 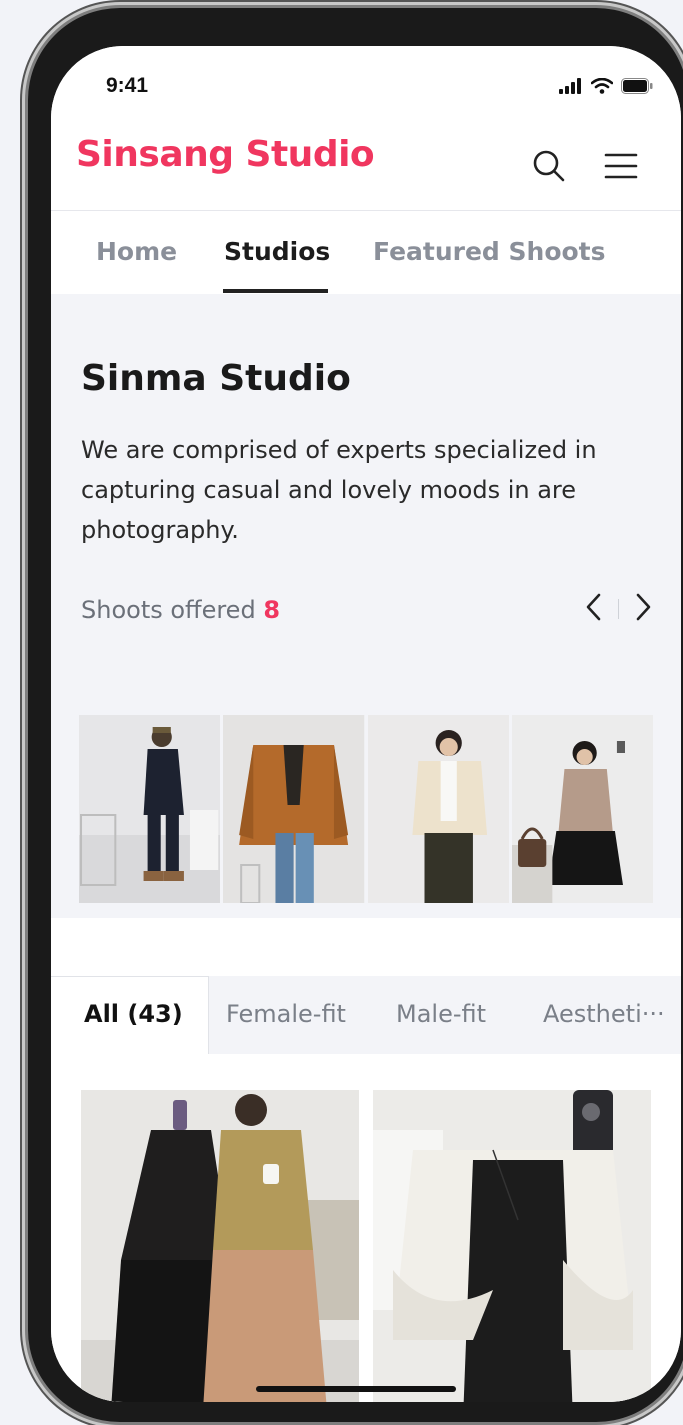 What do you see at coordinates (366, 809) in the screenshot?
I see `shoot-photo-strip` at bounding box center [366, 809].